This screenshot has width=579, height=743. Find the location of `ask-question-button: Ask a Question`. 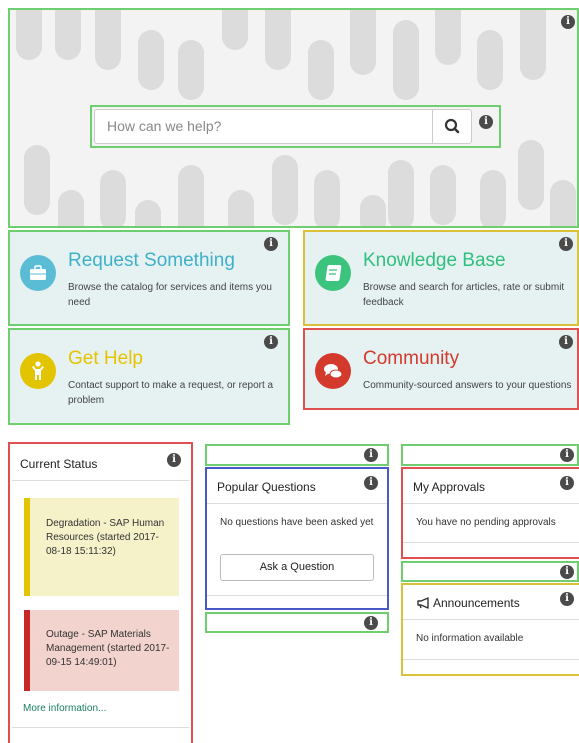

ask-question-button: Ask a Question is located at coordinates (297, 567).